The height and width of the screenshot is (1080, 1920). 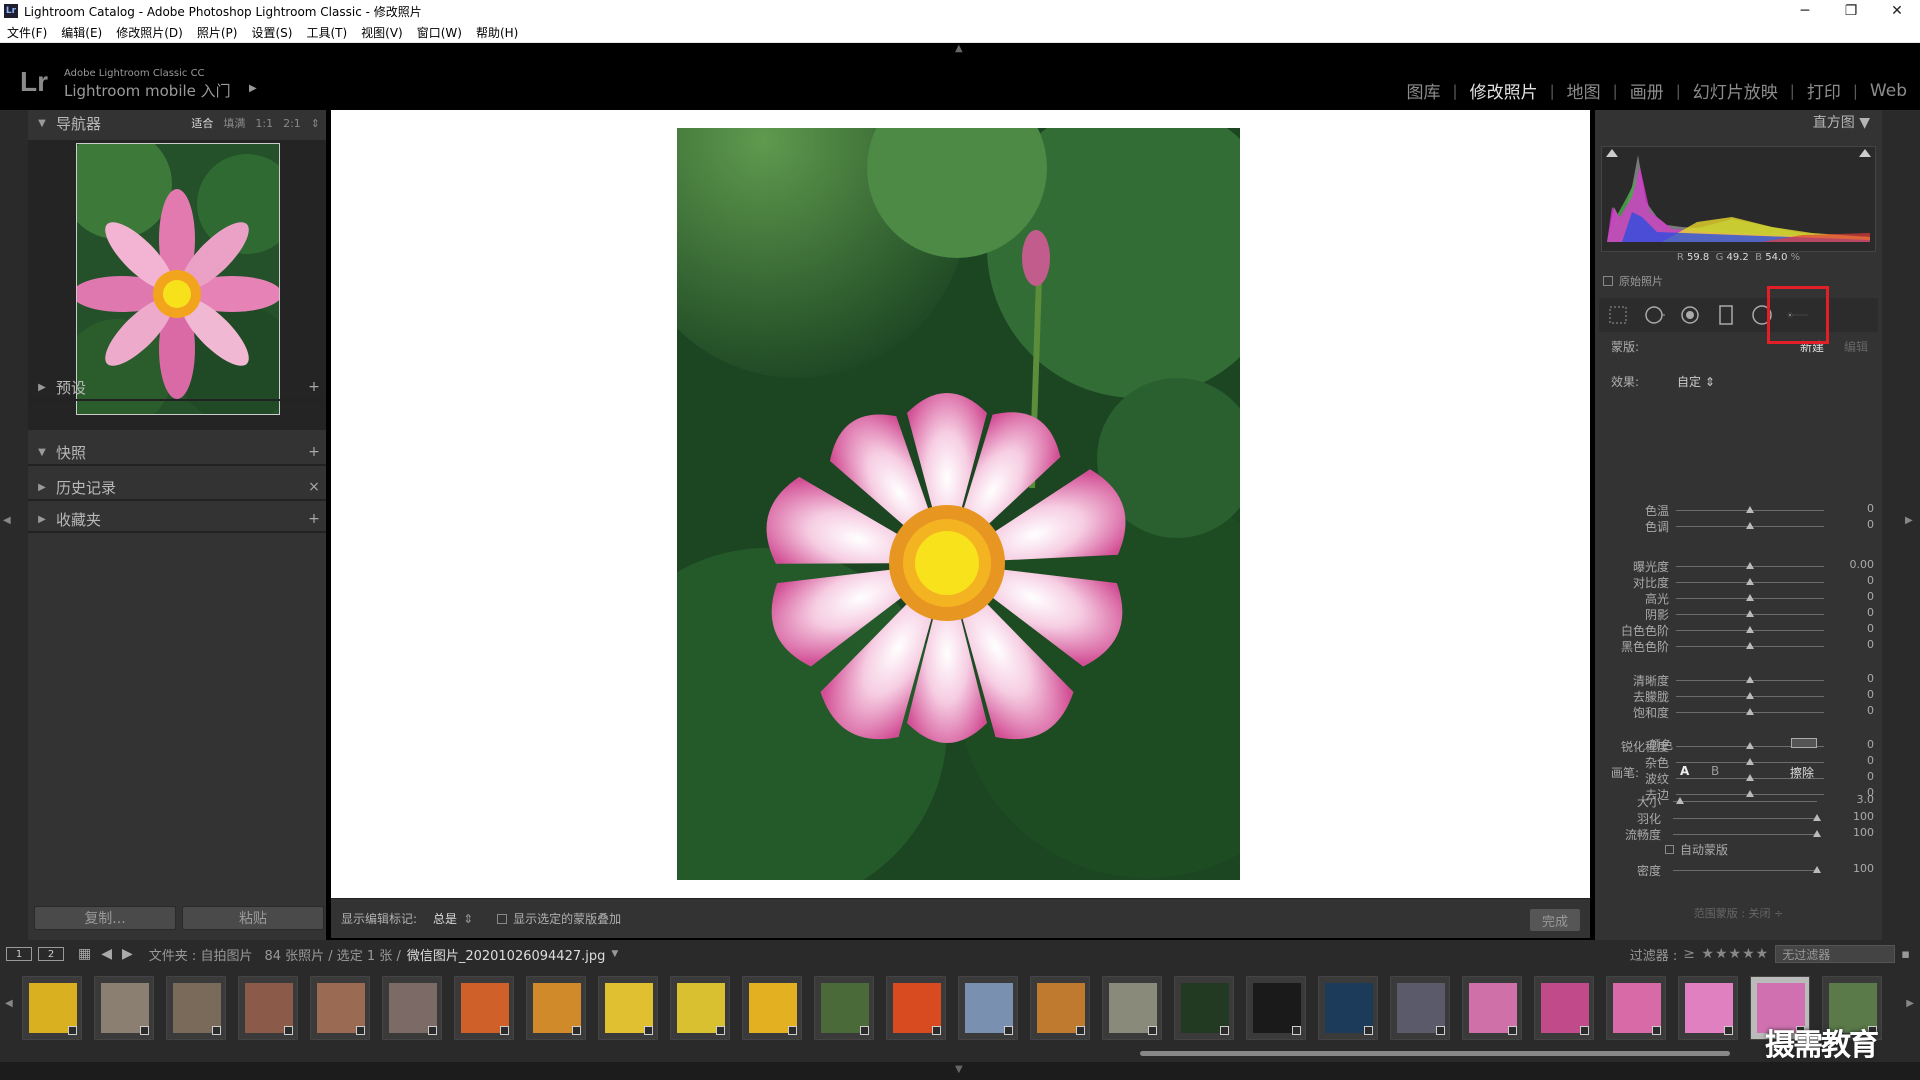 What do you see at coordinates (315, 123) in the screenshot?
I see `zoom-dropdown-icon: ⇕` at bounding box center [315, 123].